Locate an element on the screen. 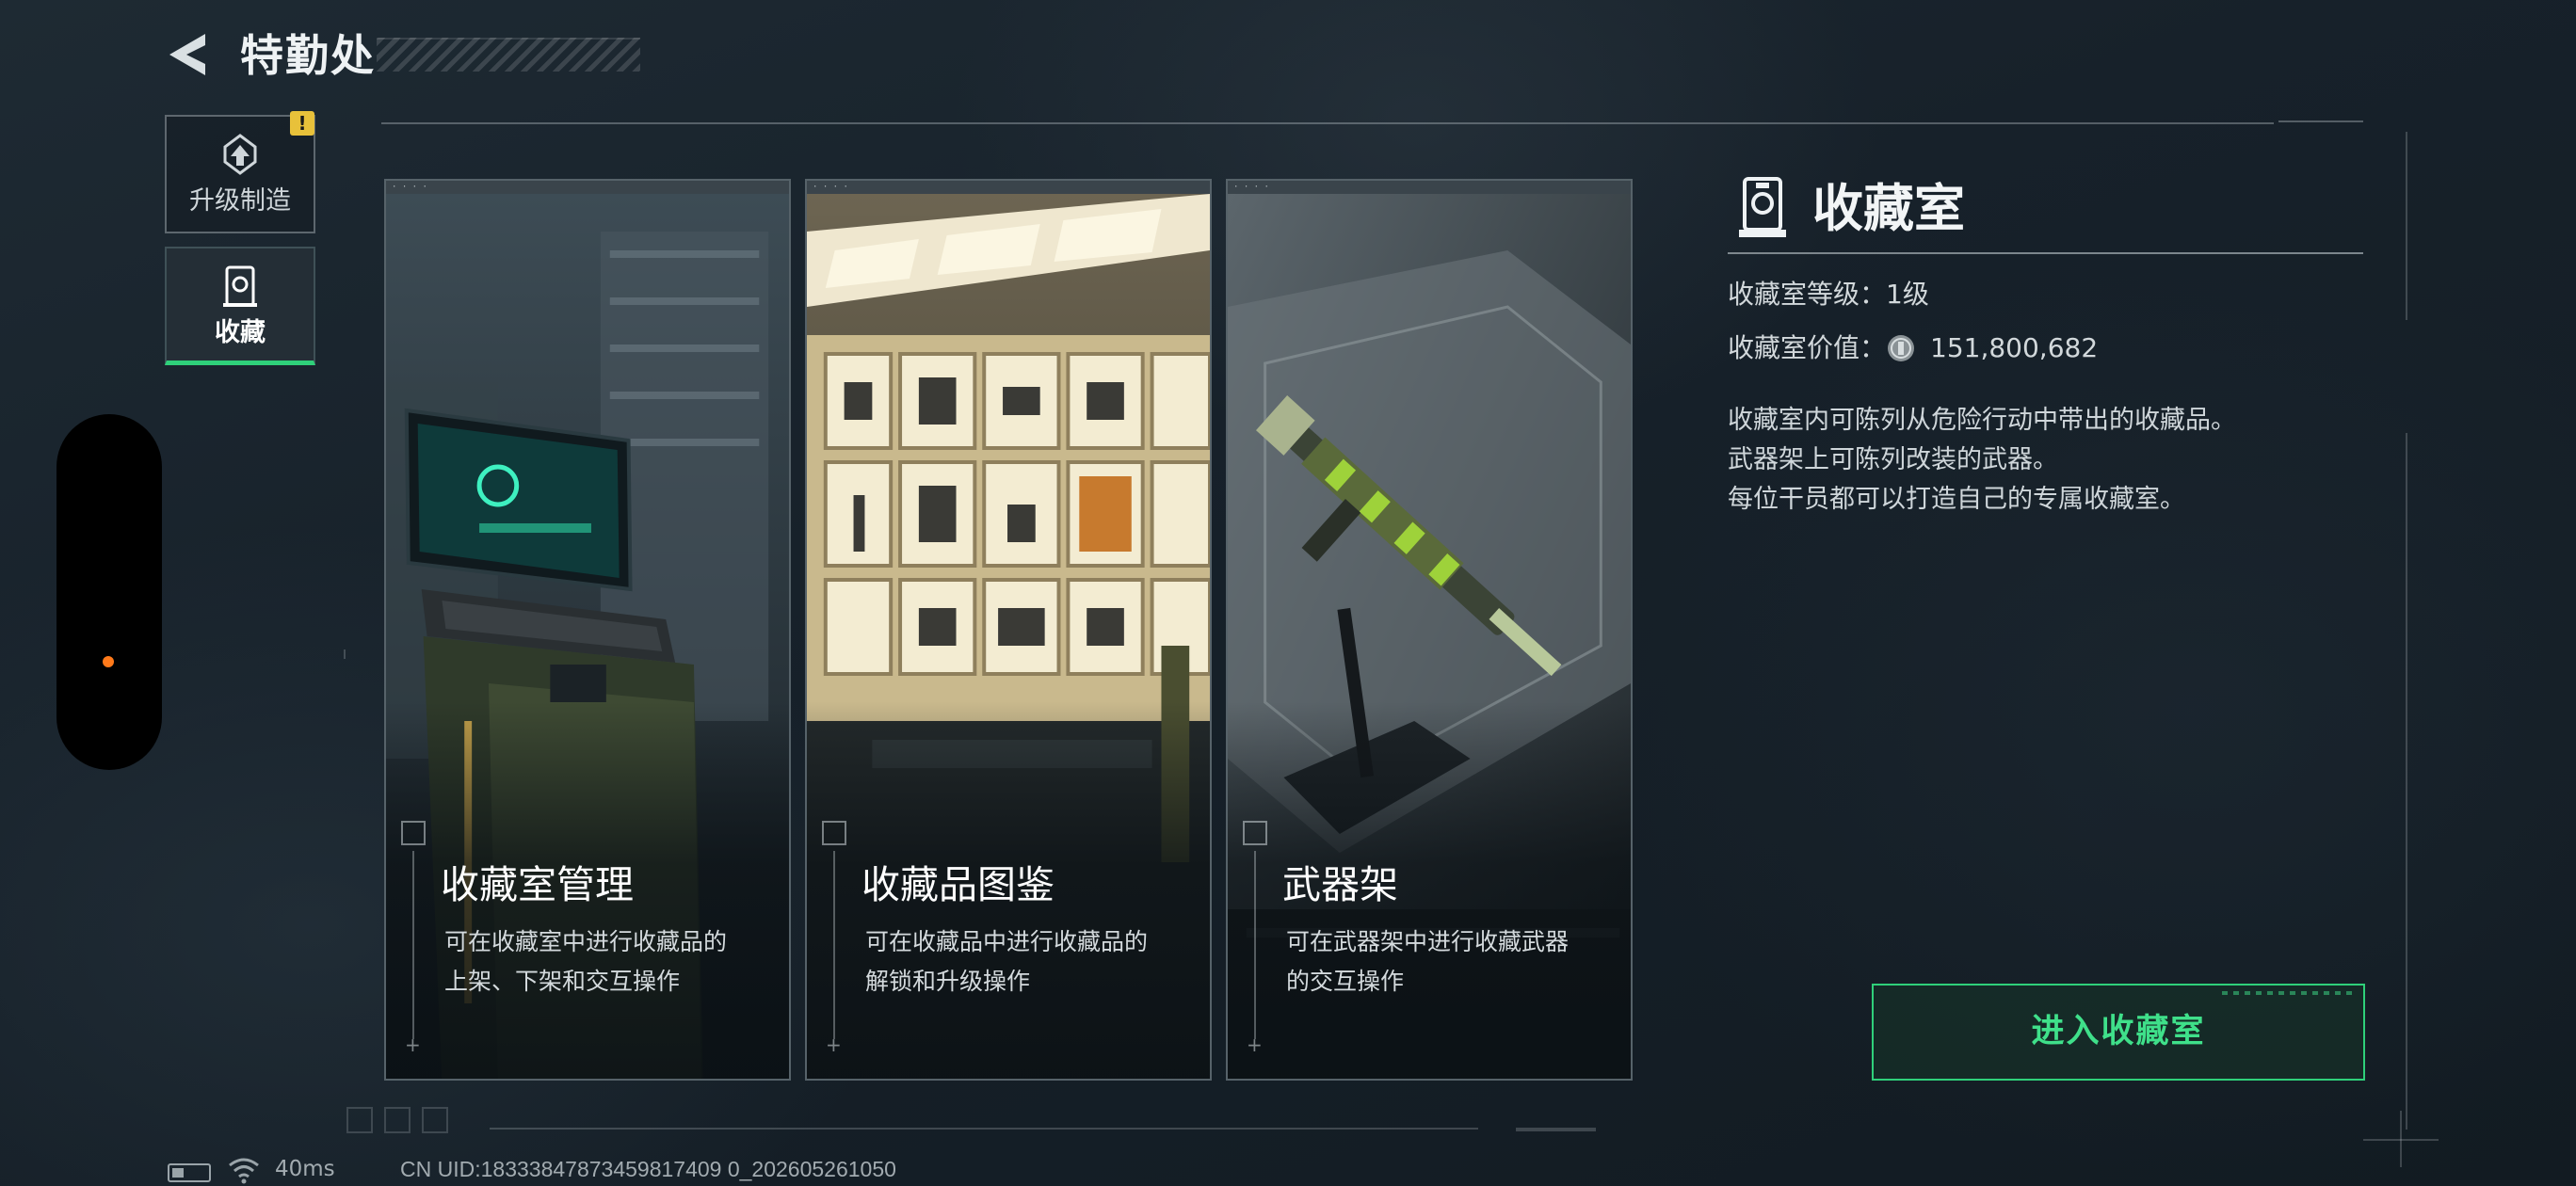 The height and width of the screenshot is (1186, 2576). enter-collection-room-button: 进入收藏室 is located at coordinates (2118, 1032).